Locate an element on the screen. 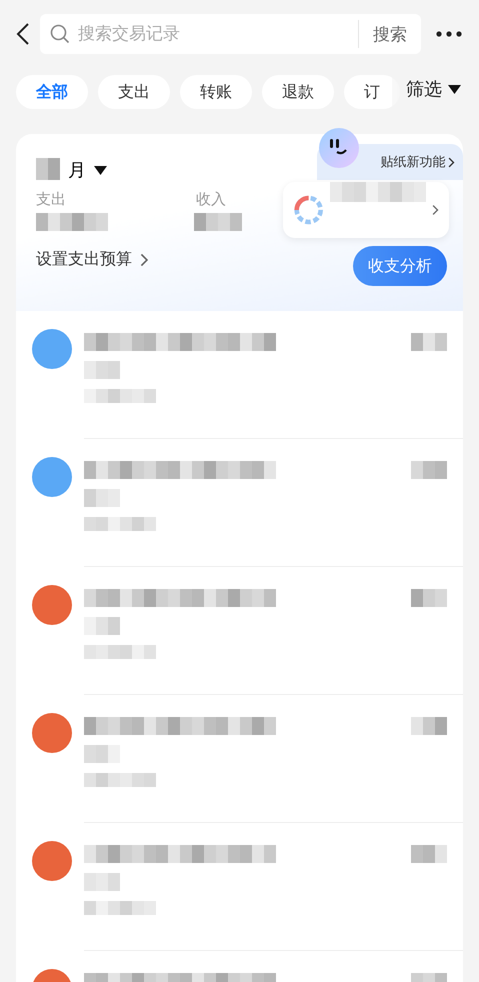 This screenshot has width=479, height=982. filter-tab: 转账 is located at coordinates (216, 92).